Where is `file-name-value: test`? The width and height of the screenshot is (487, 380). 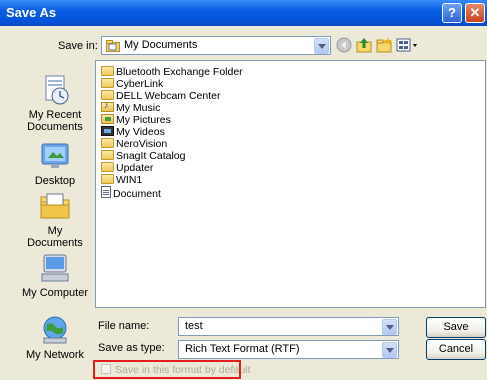 file-name-value: test is located at coordinates (194, 326).